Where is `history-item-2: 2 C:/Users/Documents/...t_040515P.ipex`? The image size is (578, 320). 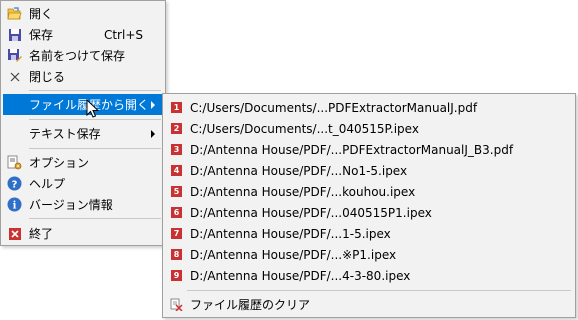 history-item-2: 2 C:/Users/Documents/...t_040515P.ipex is located at coordinates (369, 128).